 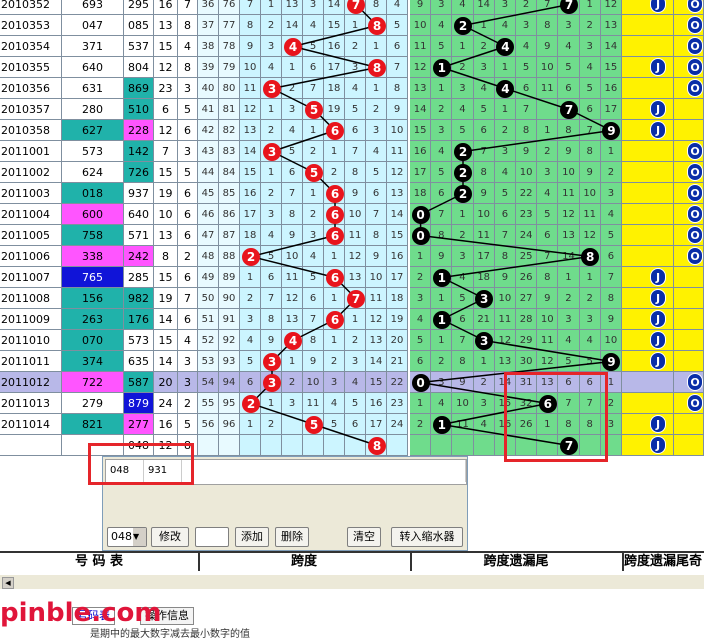 What do you see at coordinates (229, 67) in the screenshot?
I see `span-miss-cell: 79` at bounding box center [229, 67].